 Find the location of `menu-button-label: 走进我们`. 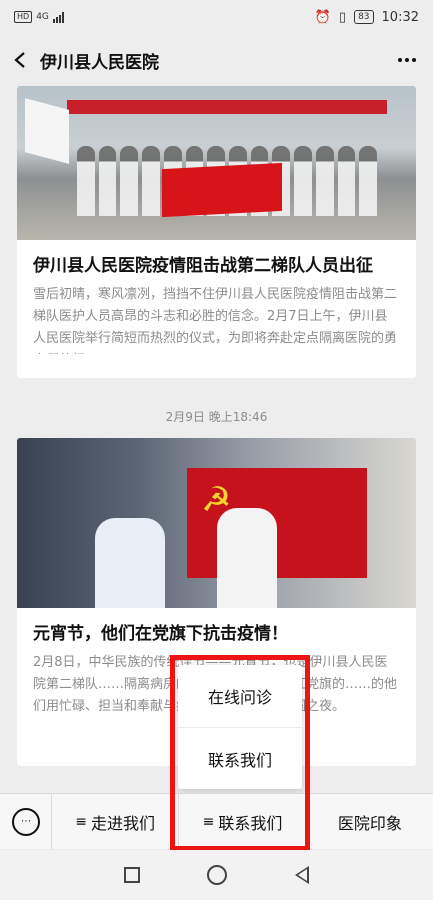

menu-button-label: 走进我们 is located at coordinates (123, 823).